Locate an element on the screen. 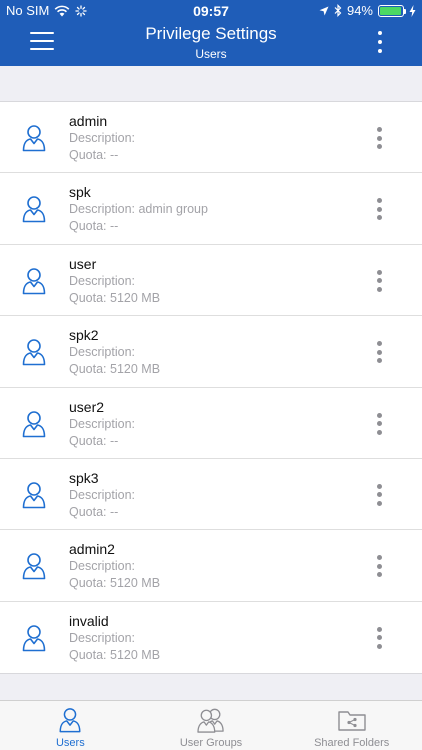 The image size is (422, 750). page-title: Privilege Settings is located at coordinates (211, 33).